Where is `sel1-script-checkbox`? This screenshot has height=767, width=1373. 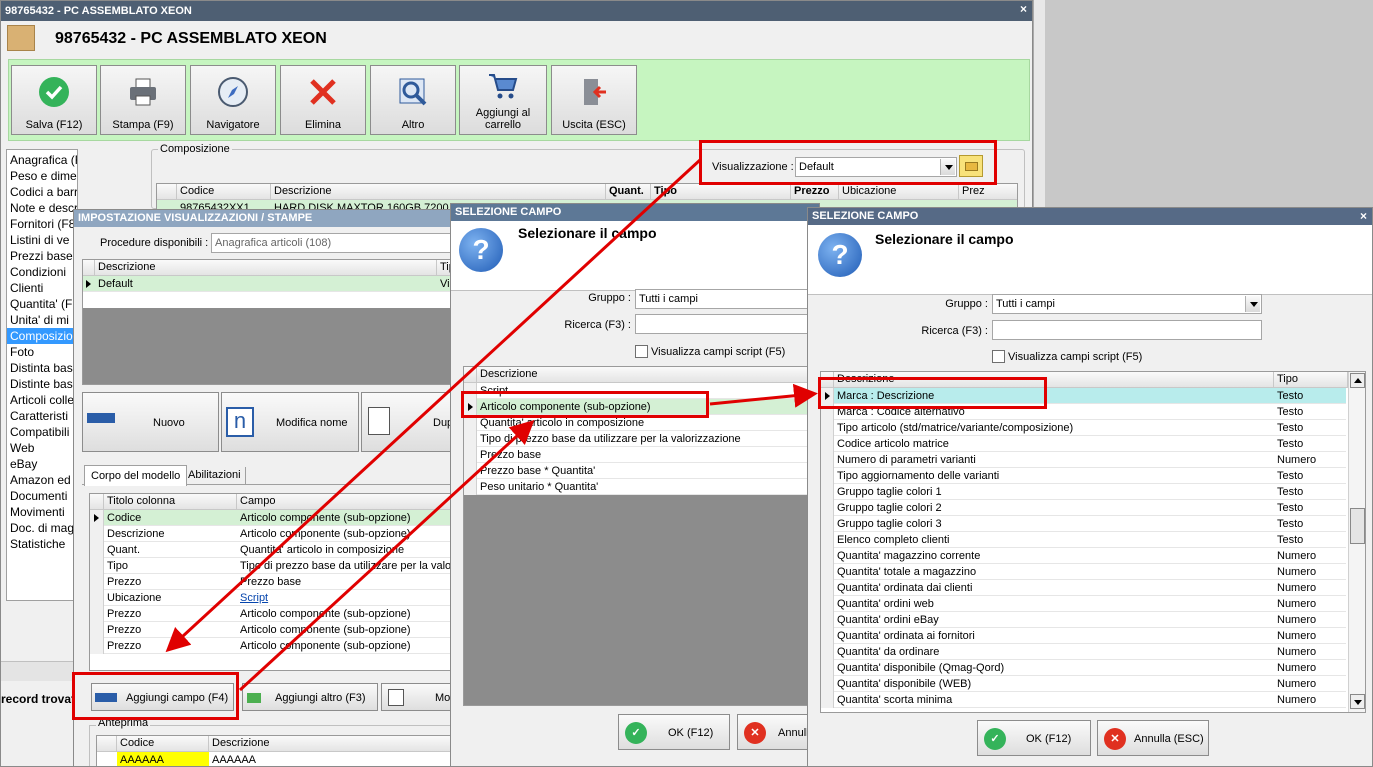
sel1-script-checkbox is located at coordinates (641, 351).